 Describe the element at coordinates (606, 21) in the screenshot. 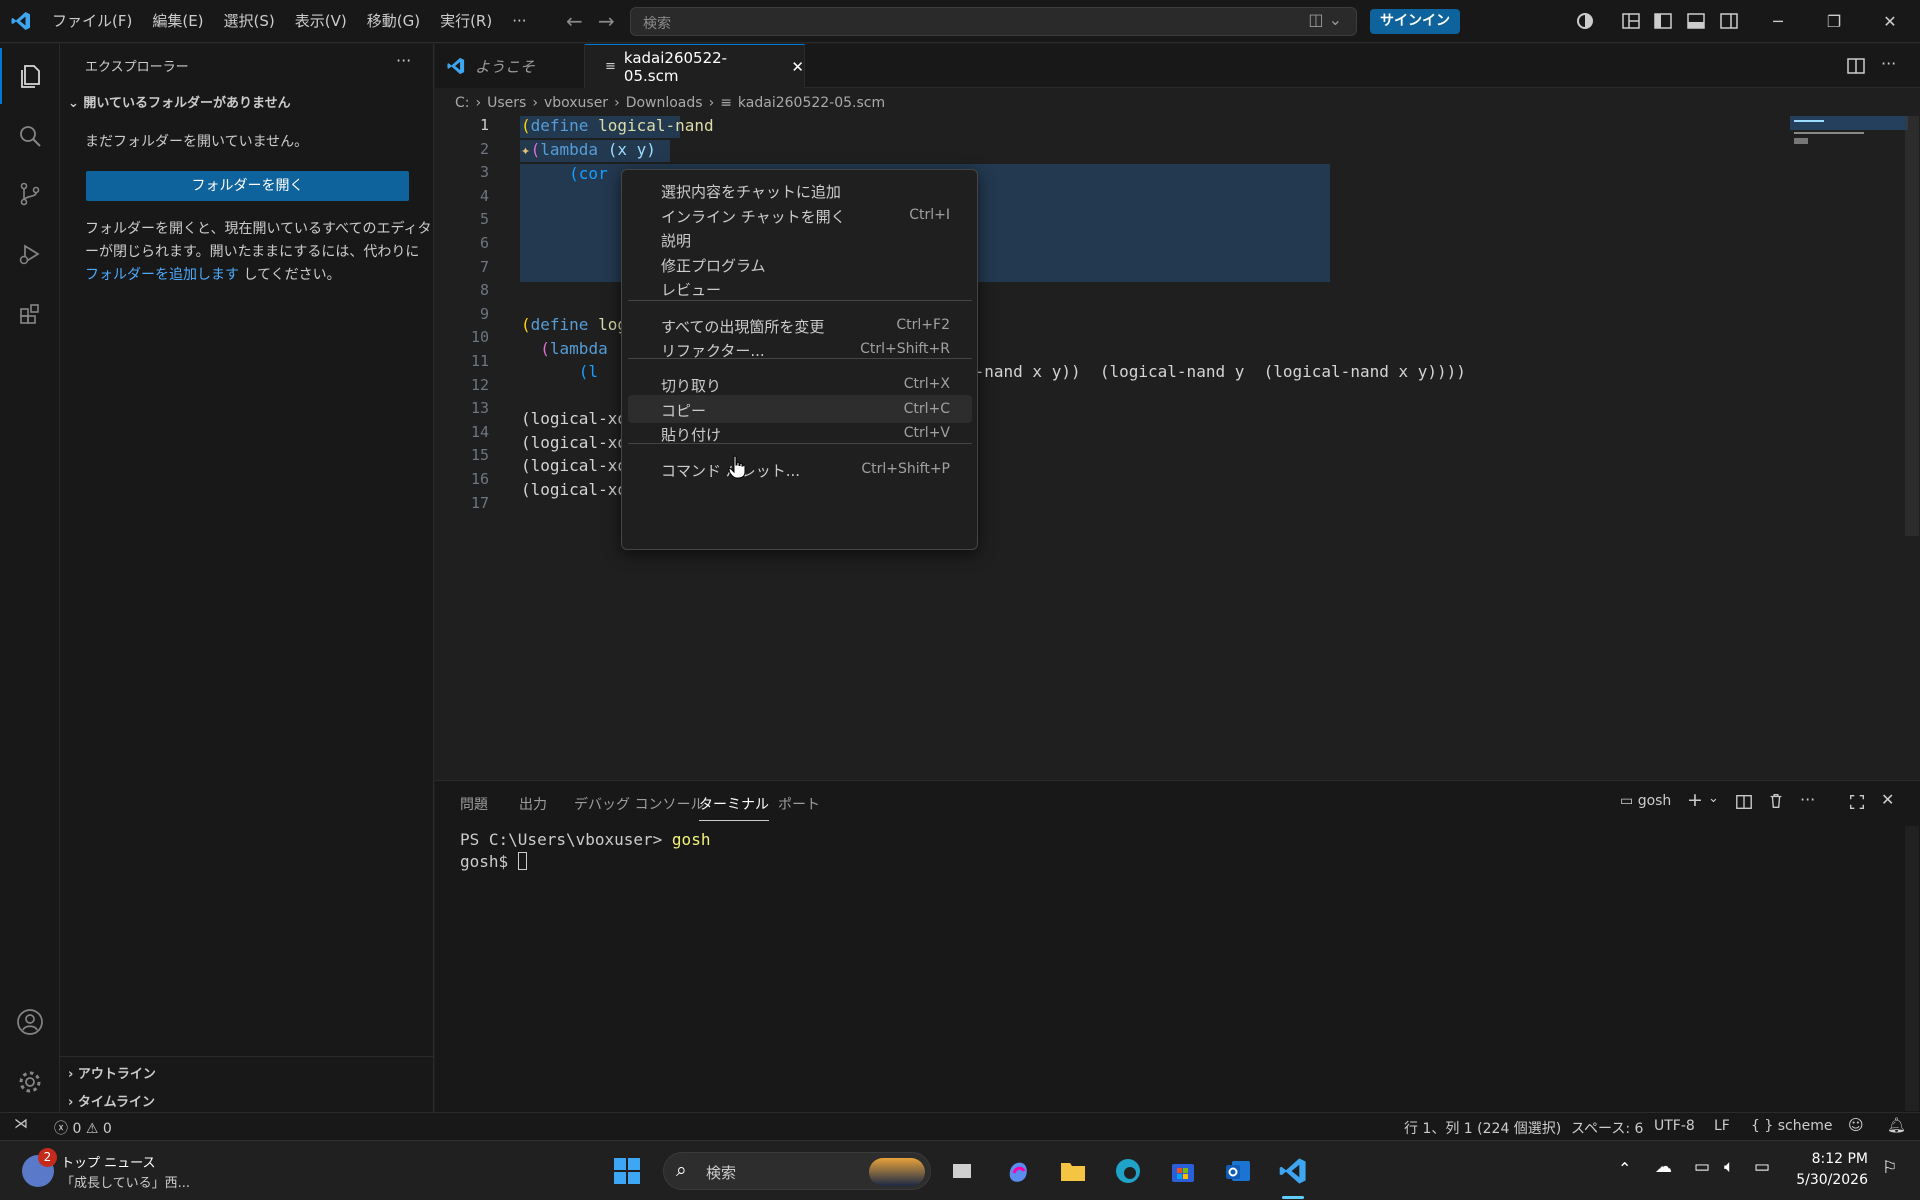

I see `forward-arrow-icon: →` at that location.